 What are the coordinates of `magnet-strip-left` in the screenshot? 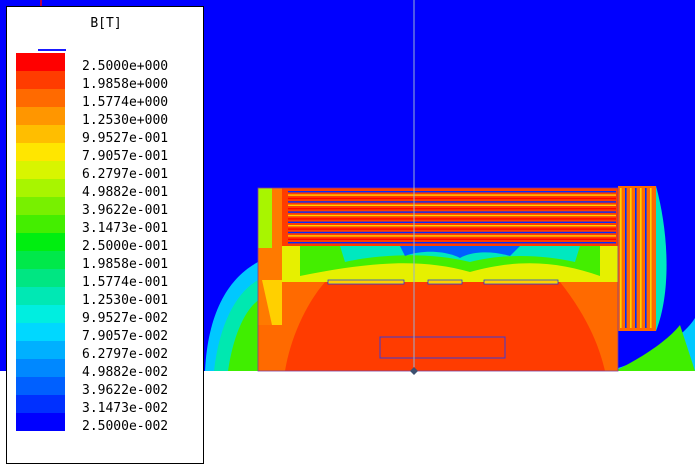 It's located at (366, 282).